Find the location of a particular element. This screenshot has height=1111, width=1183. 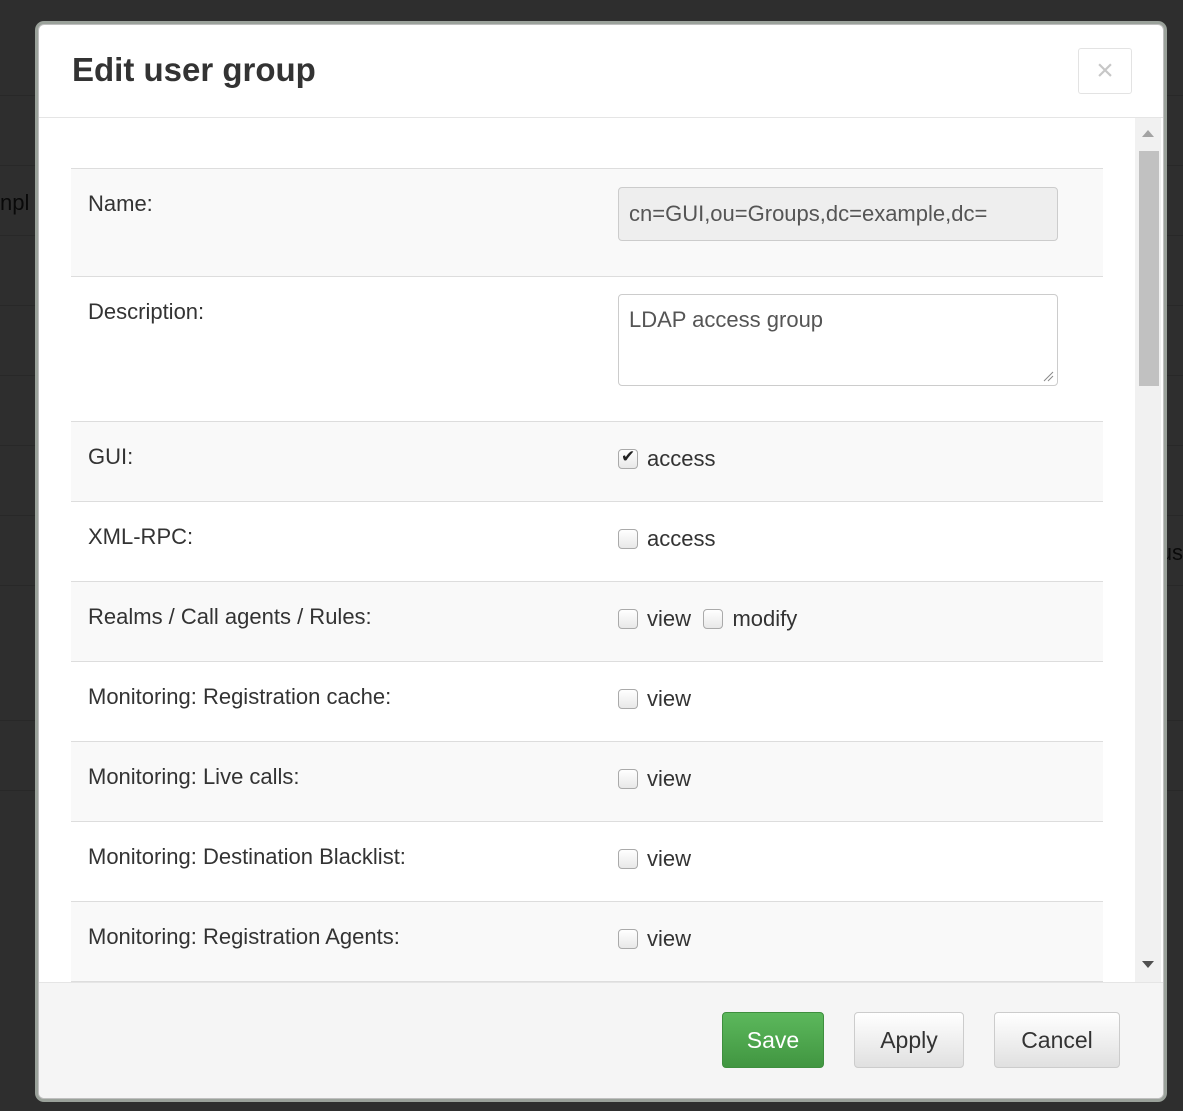

permission-row-xml-rpc: XML-RPC: access is located at coordinates (587, 542).